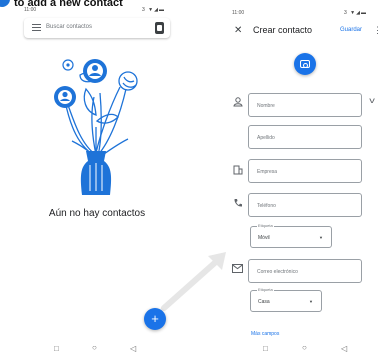 This screenshot has height=358, width=389. I want to click on email-type-value: Casa, so click(264, 302).